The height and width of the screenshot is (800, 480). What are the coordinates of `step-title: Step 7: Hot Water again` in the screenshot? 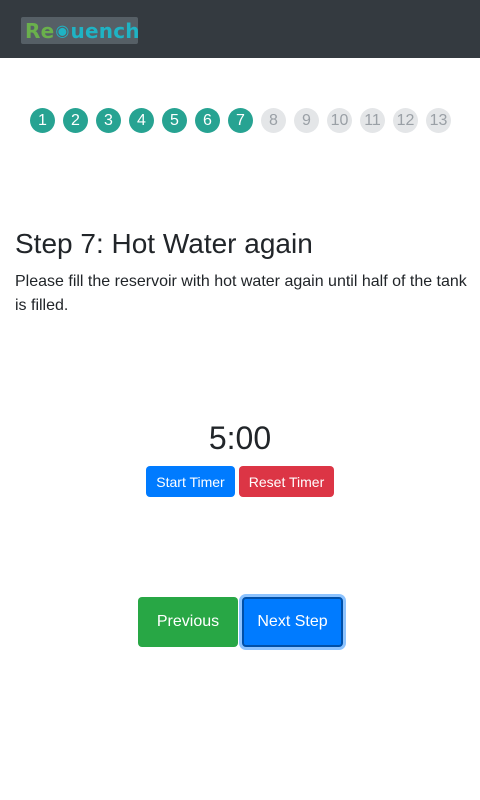 It's located at (164, 243).